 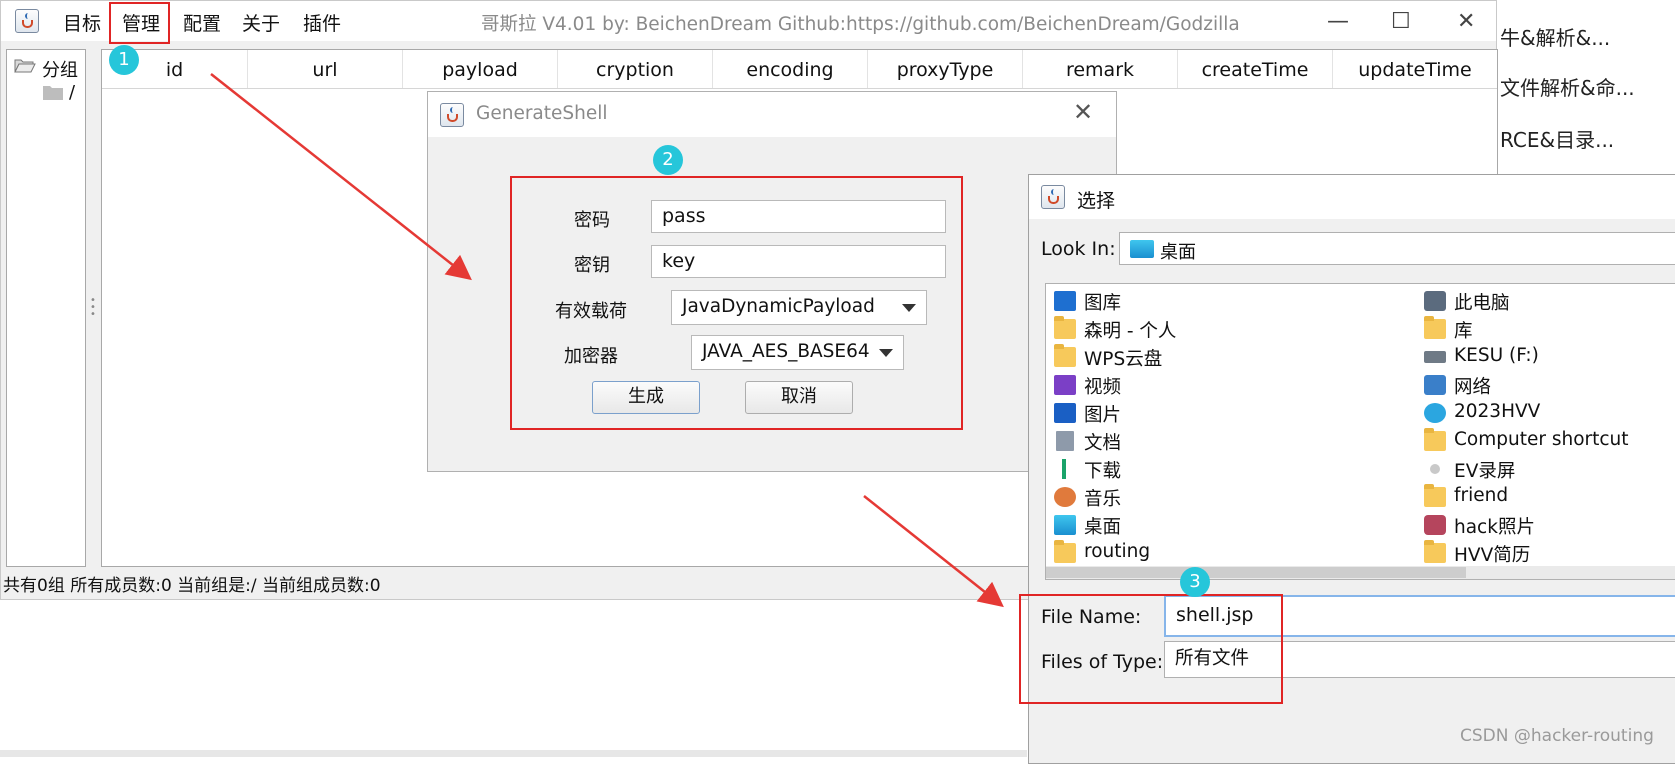 I want to click on col-header-updatetime: updateTime, so click(x=1415, y=69).